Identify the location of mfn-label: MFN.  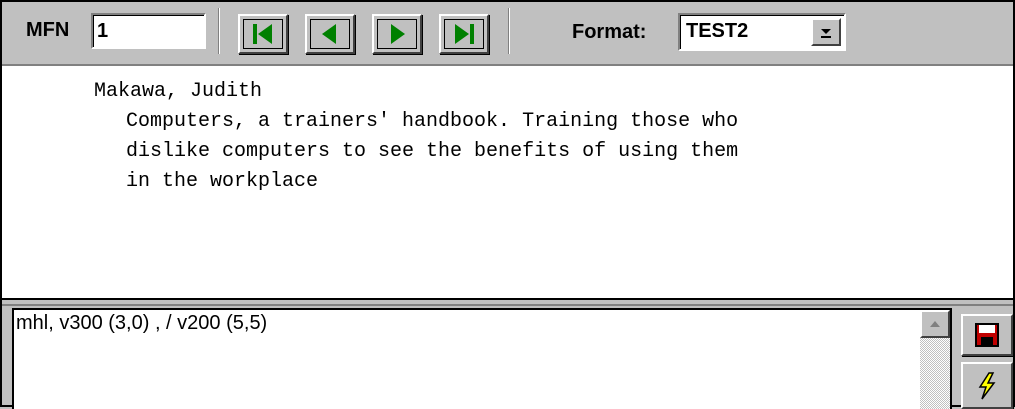
(48, 30).